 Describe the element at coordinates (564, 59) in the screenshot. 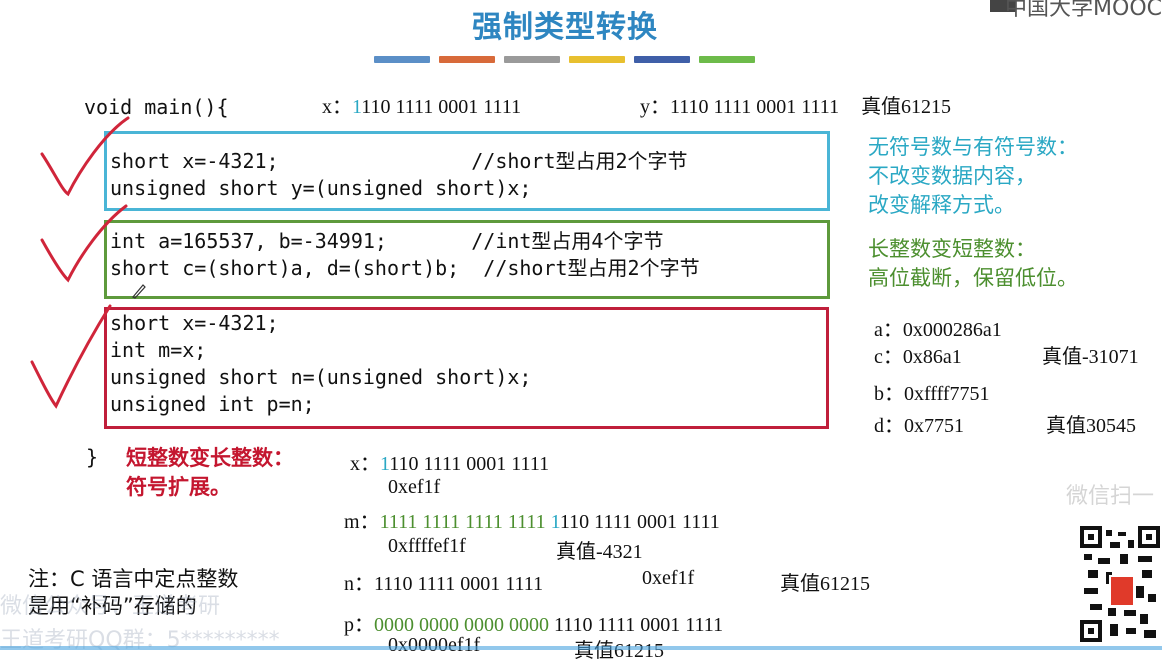

I see `title-color-bar` at that location.